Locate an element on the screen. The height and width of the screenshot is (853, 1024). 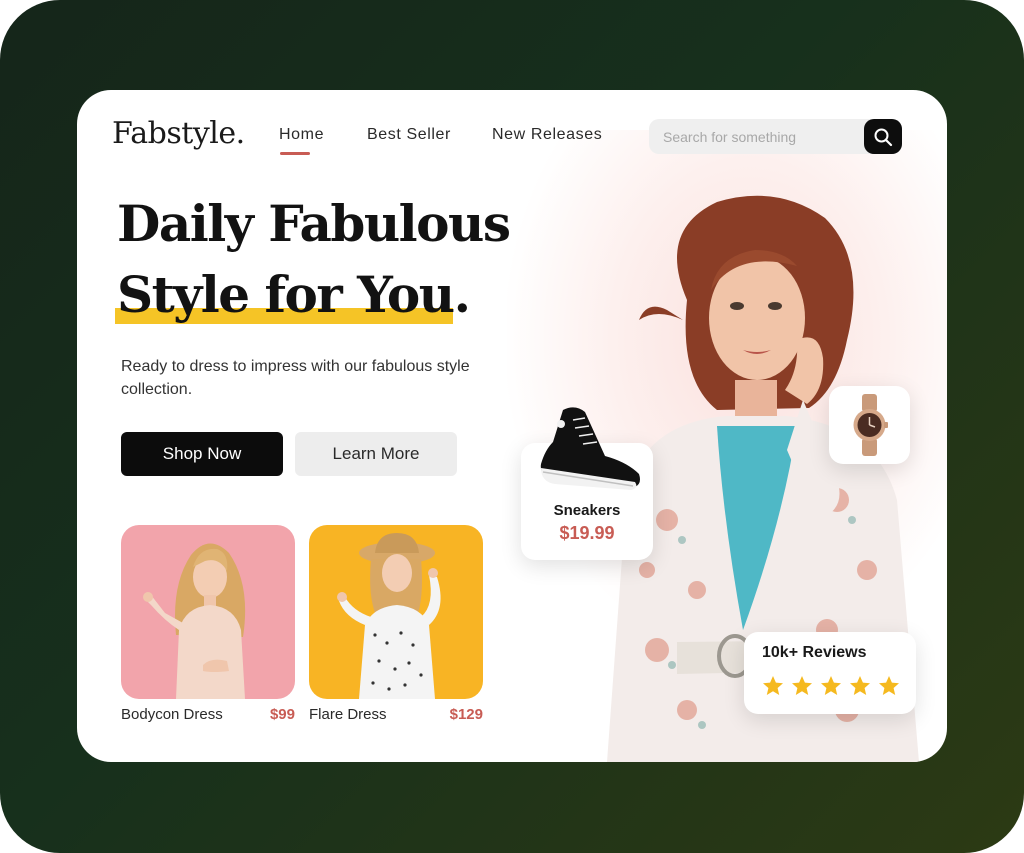
hero-title-line-2: Style for You. is located at coordinates (294, 294).